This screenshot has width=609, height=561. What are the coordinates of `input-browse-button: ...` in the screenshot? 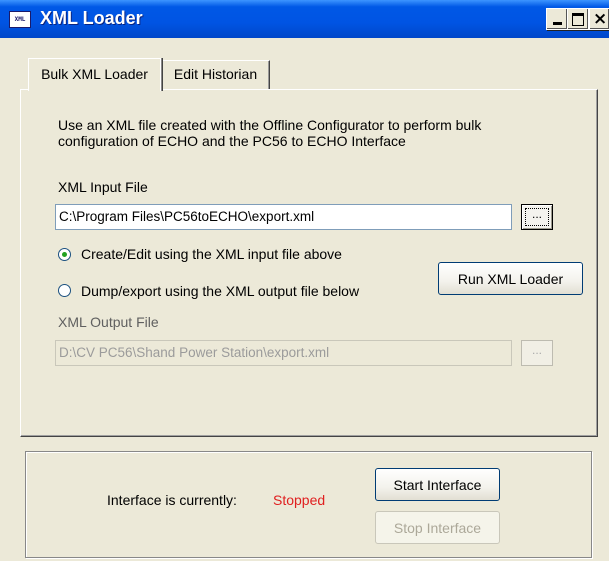 It's located at (537, 217).